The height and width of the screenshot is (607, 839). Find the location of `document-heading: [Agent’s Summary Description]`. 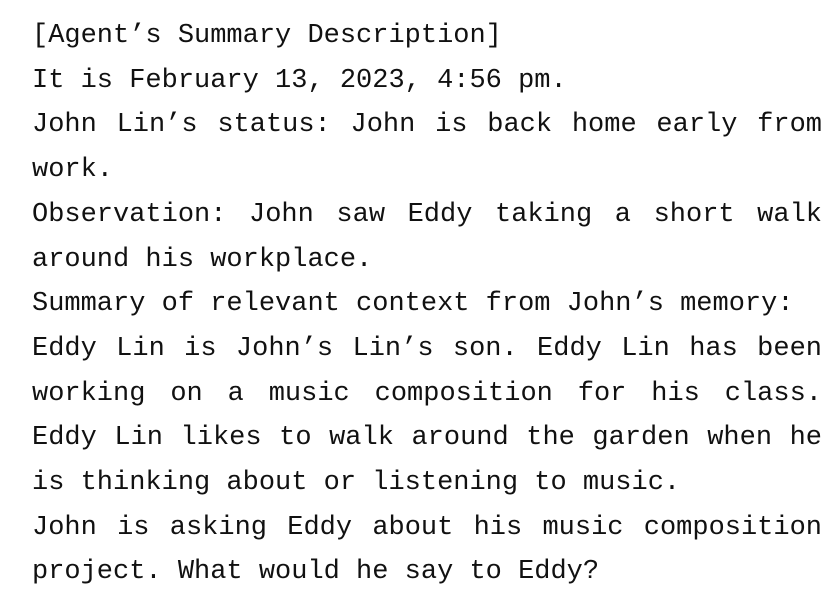

document-heading: [Agent’s Summary Description] is located at coordinates (267, 36).